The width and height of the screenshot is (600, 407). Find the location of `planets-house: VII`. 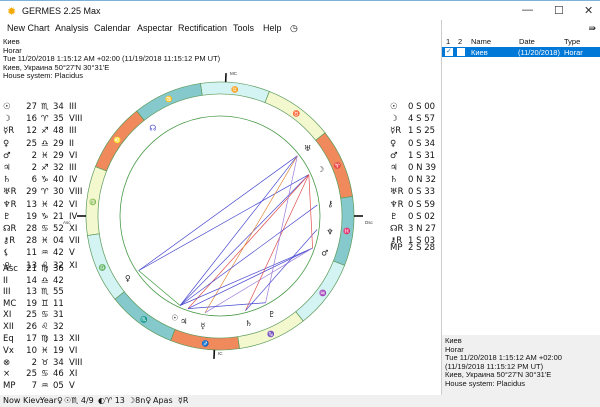

planets-house: VII is located at coordinates (74, 241).